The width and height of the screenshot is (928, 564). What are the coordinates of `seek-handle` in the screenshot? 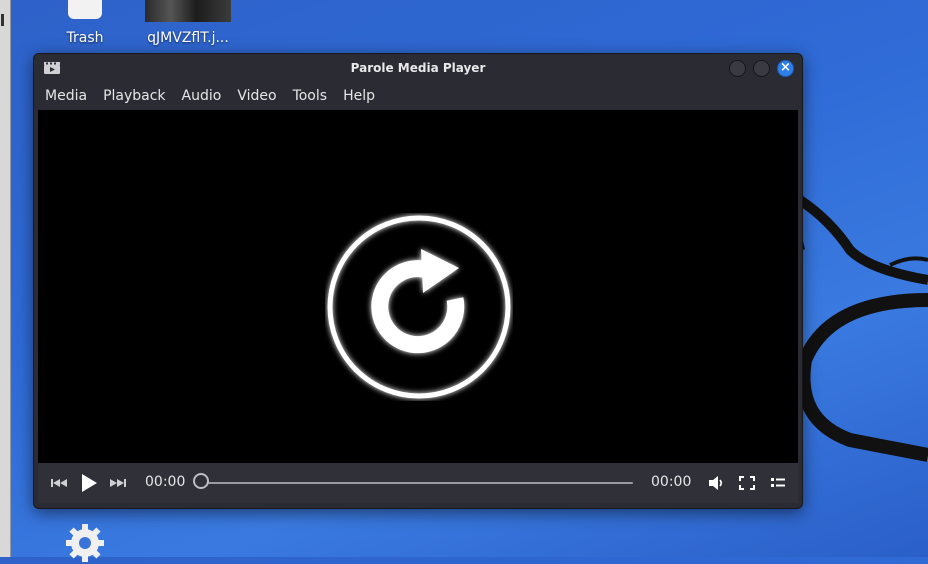 It's located at (201, 481).